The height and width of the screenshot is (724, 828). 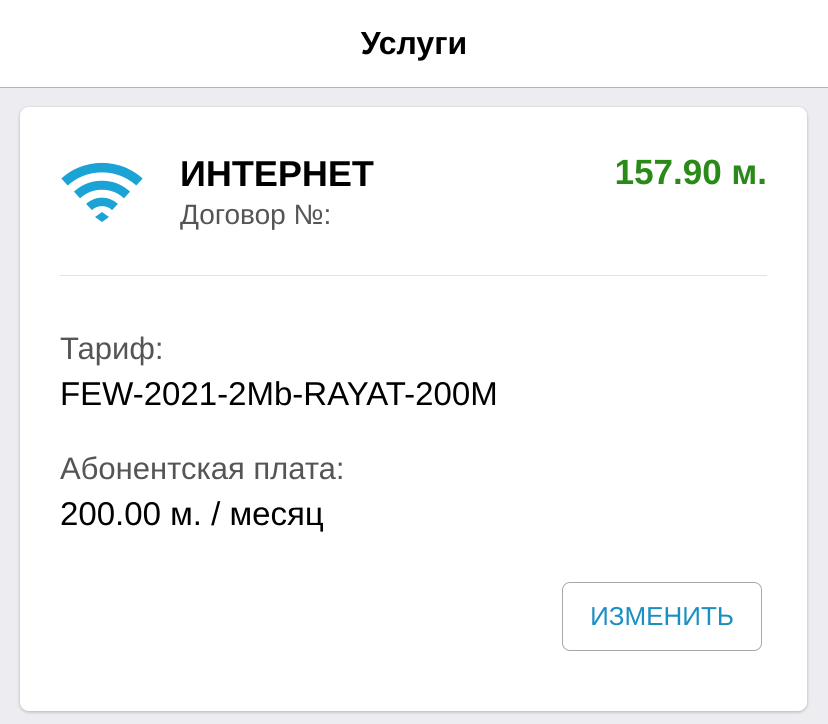 I want to click on field-label: Тариф:, so click(x=112, y=349).